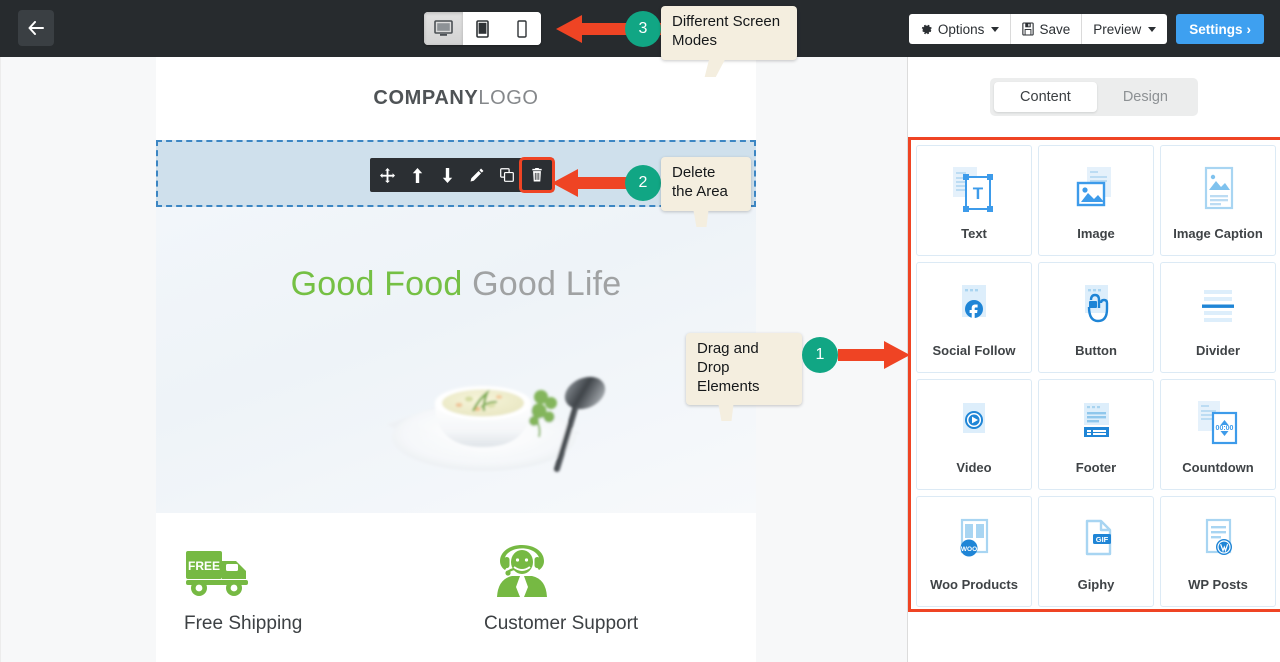 The width and height of the screenshot is (1280, 662). Describe the element at coordinates (508, 98) in the screenshot. I see `logo-light-text: LOGO` at that location.